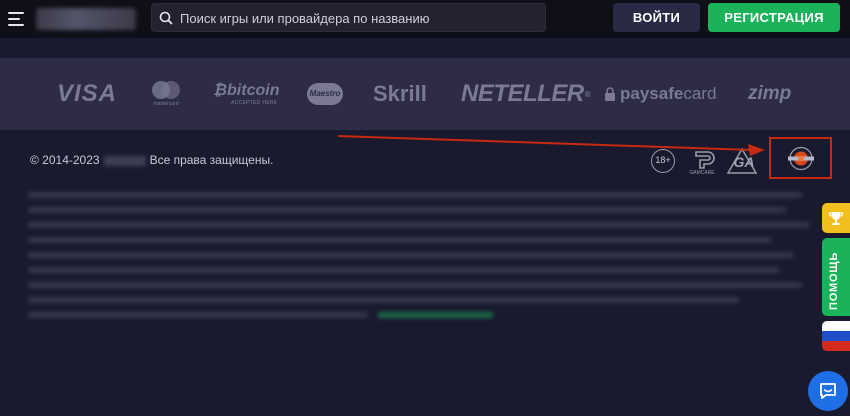 Image resolution: width=850 pixels, height=416 pixels. I want to click on search-input, so click(360, 18).